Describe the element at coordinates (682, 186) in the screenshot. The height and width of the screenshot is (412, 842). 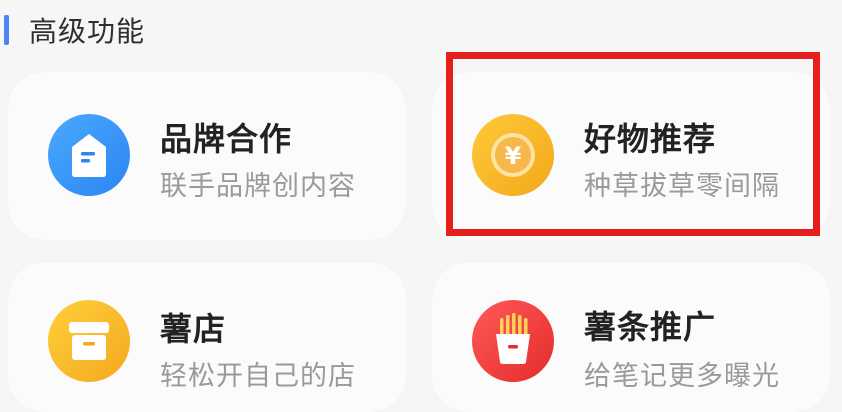
I see `card-subtitle: 种草拔草零间隔` at that location.